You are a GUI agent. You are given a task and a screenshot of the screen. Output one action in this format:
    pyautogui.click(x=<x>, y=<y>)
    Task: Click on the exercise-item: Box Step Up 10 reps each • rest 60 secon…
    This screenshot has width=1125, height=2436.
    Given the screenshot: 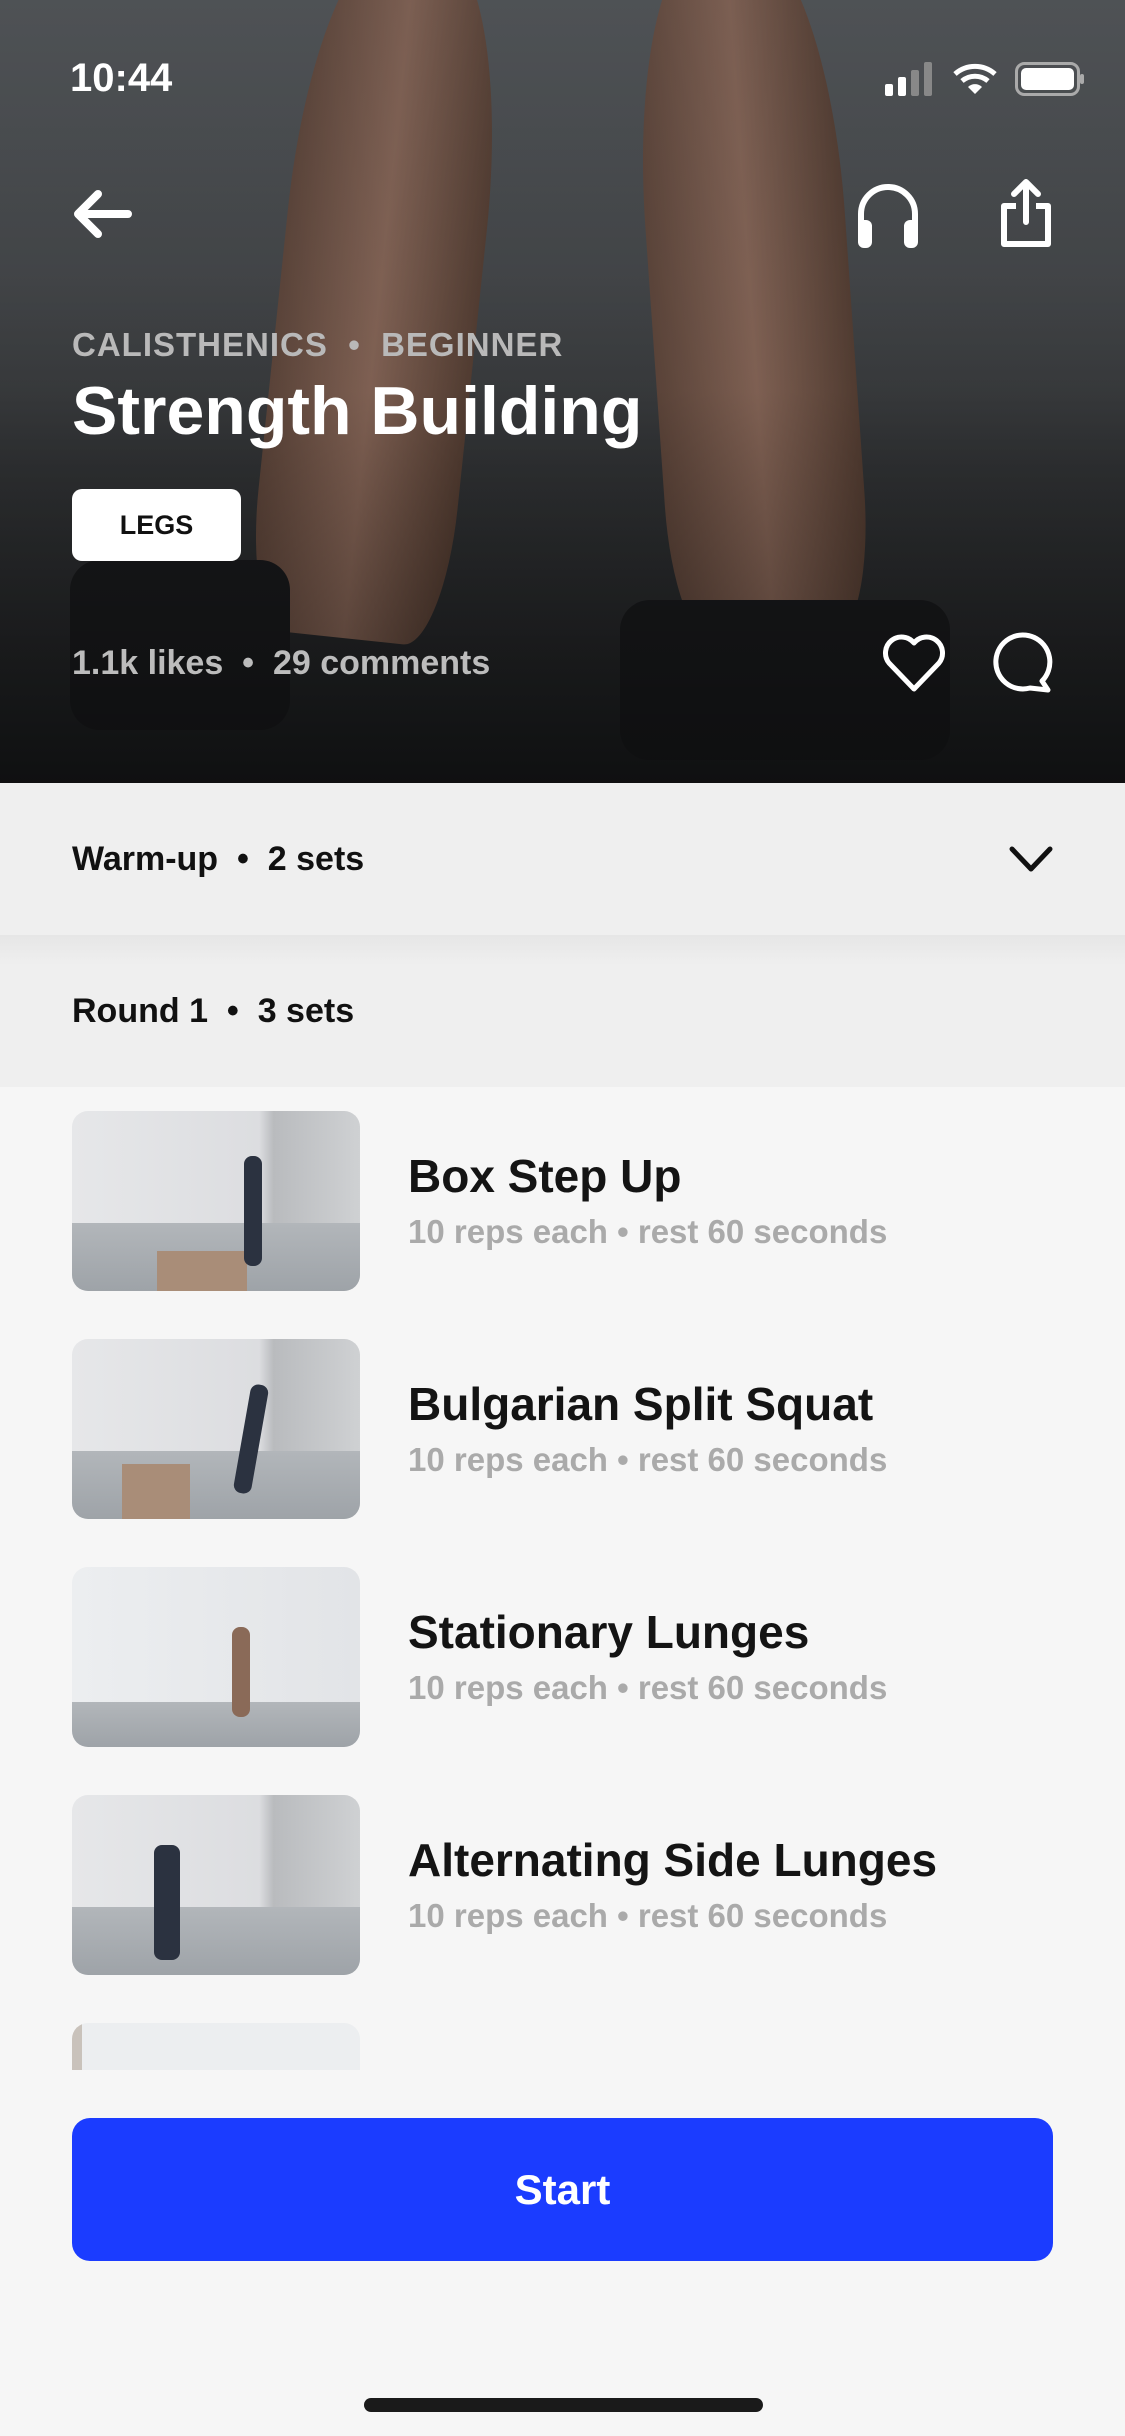 What is the action you would take?
    pyautogui.click(x=572, y=1201)
    